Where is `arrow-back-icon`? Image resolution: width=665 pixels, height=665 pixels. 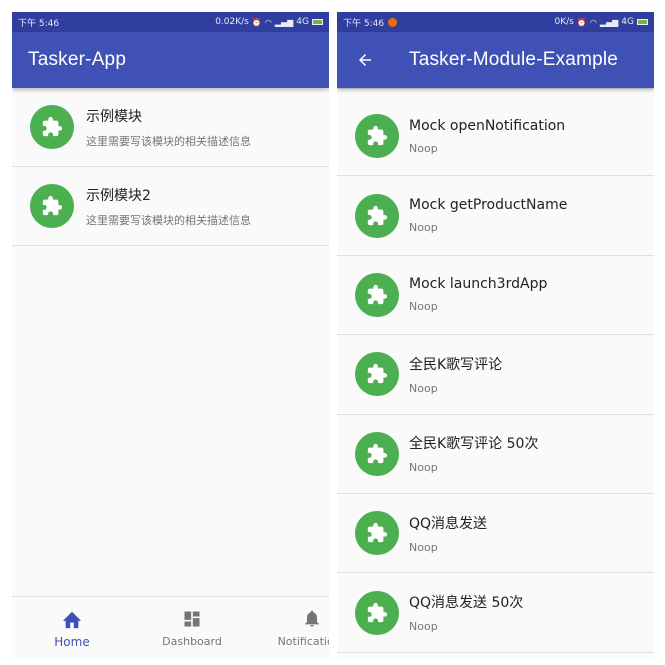 arrow-back-icon is located at coordinates (365, 60).